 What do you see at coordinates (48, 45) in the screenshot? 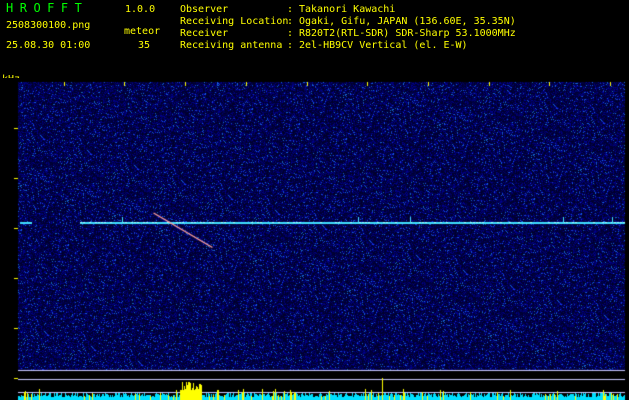
I see `timestamp: 25.08.30 01:00` at bounding box center [48, 45].